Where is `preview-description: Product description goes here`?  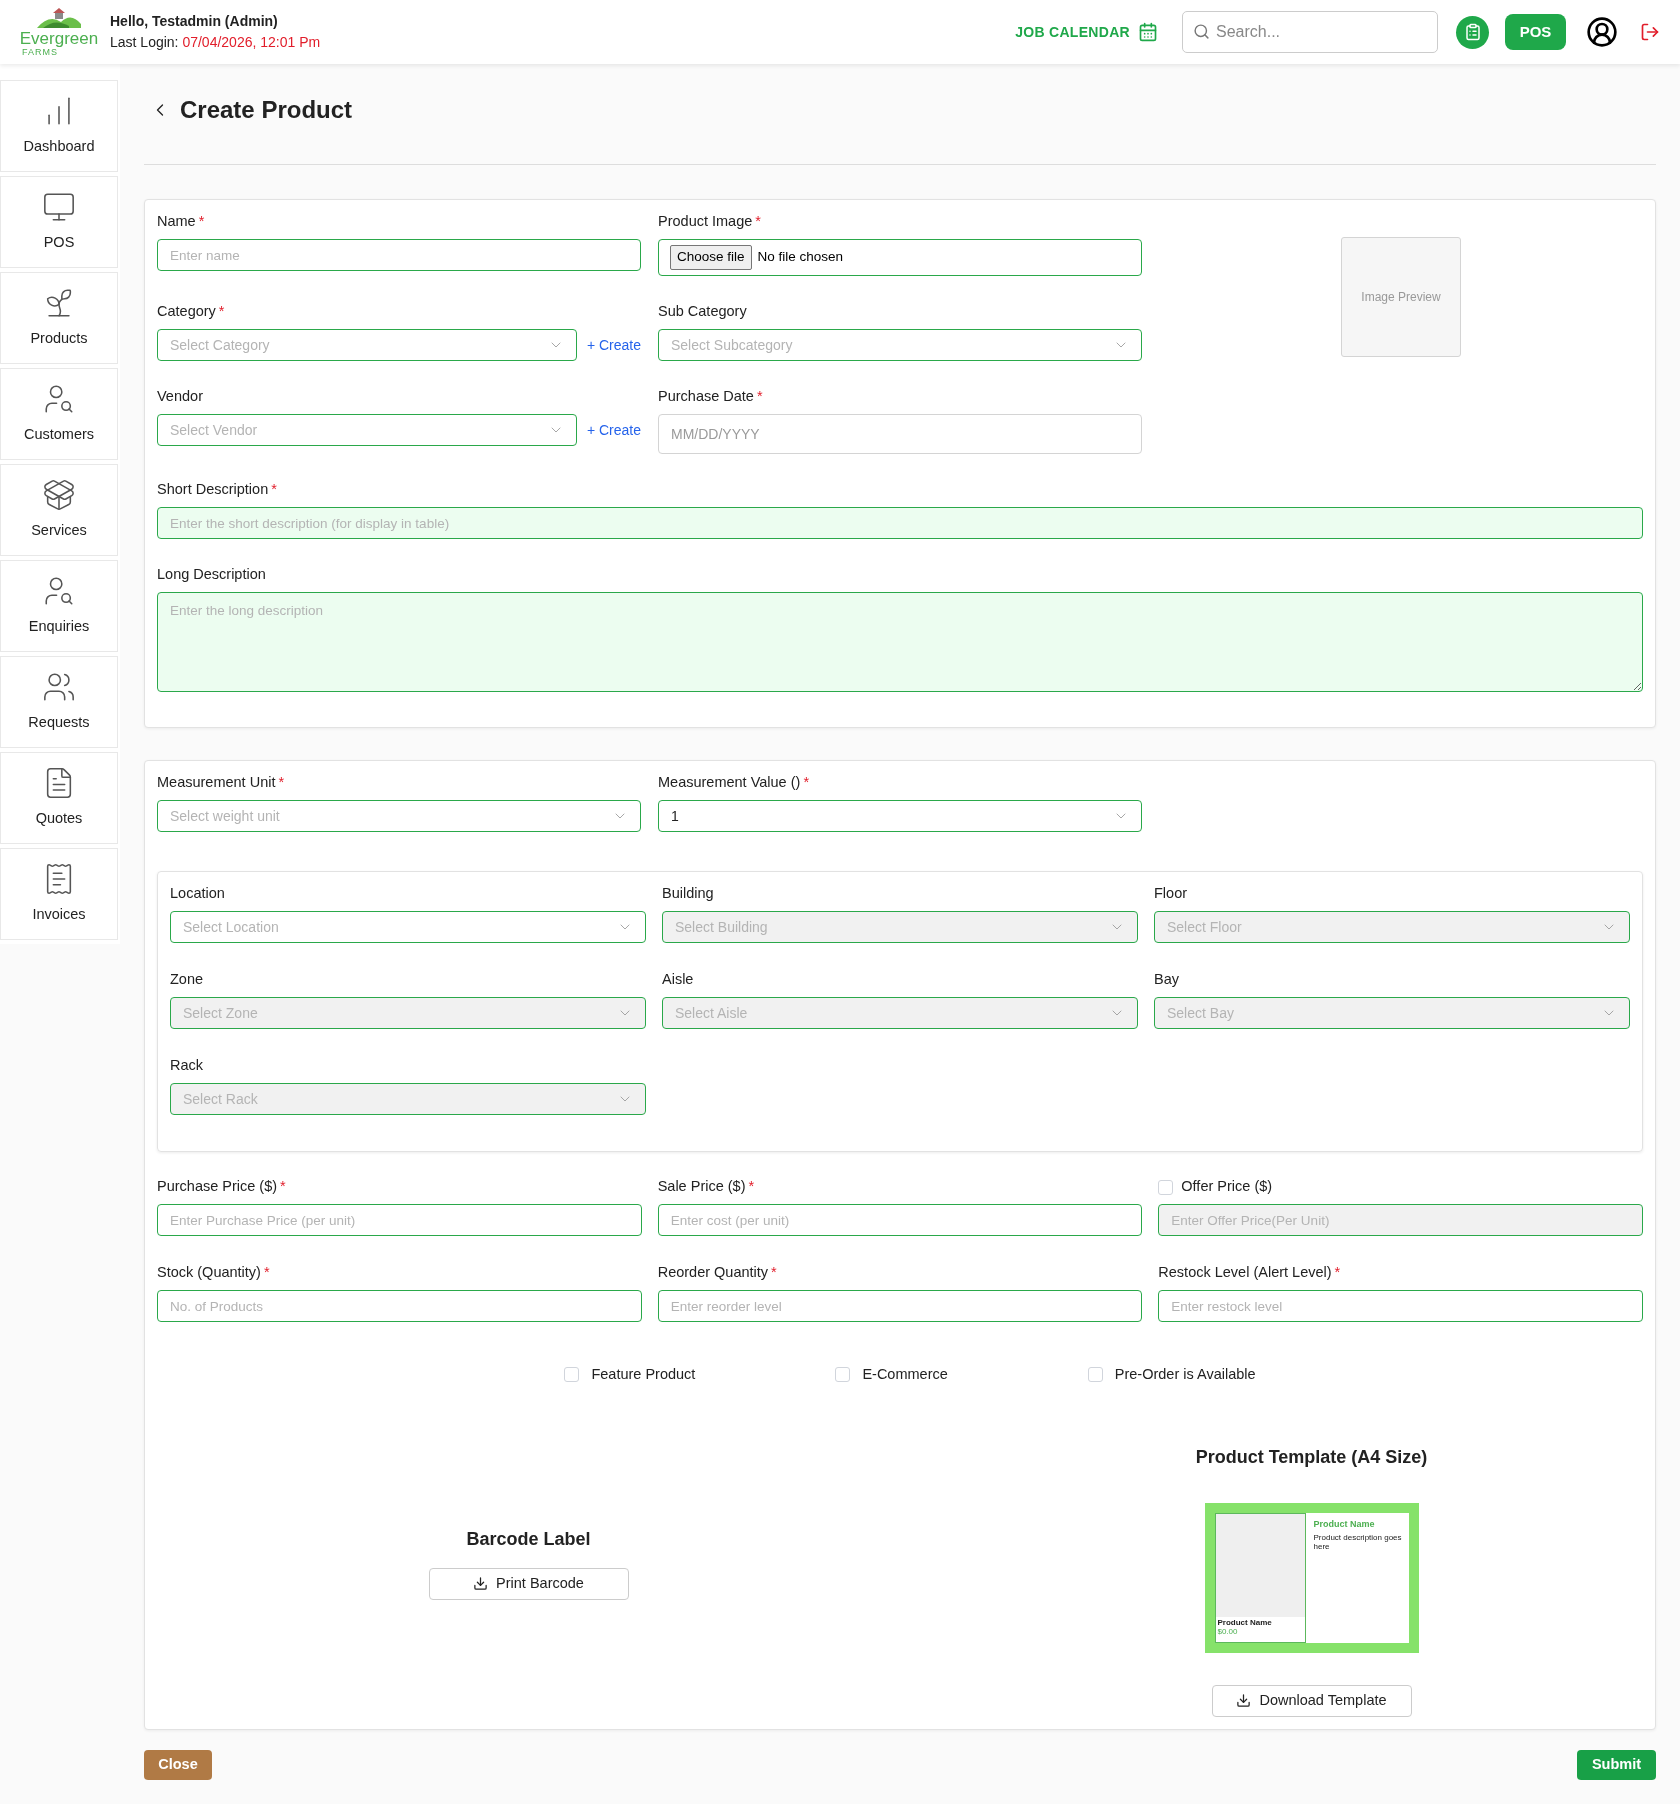
preview-description: Product description goes here is located at coordinates (1358, 1542).